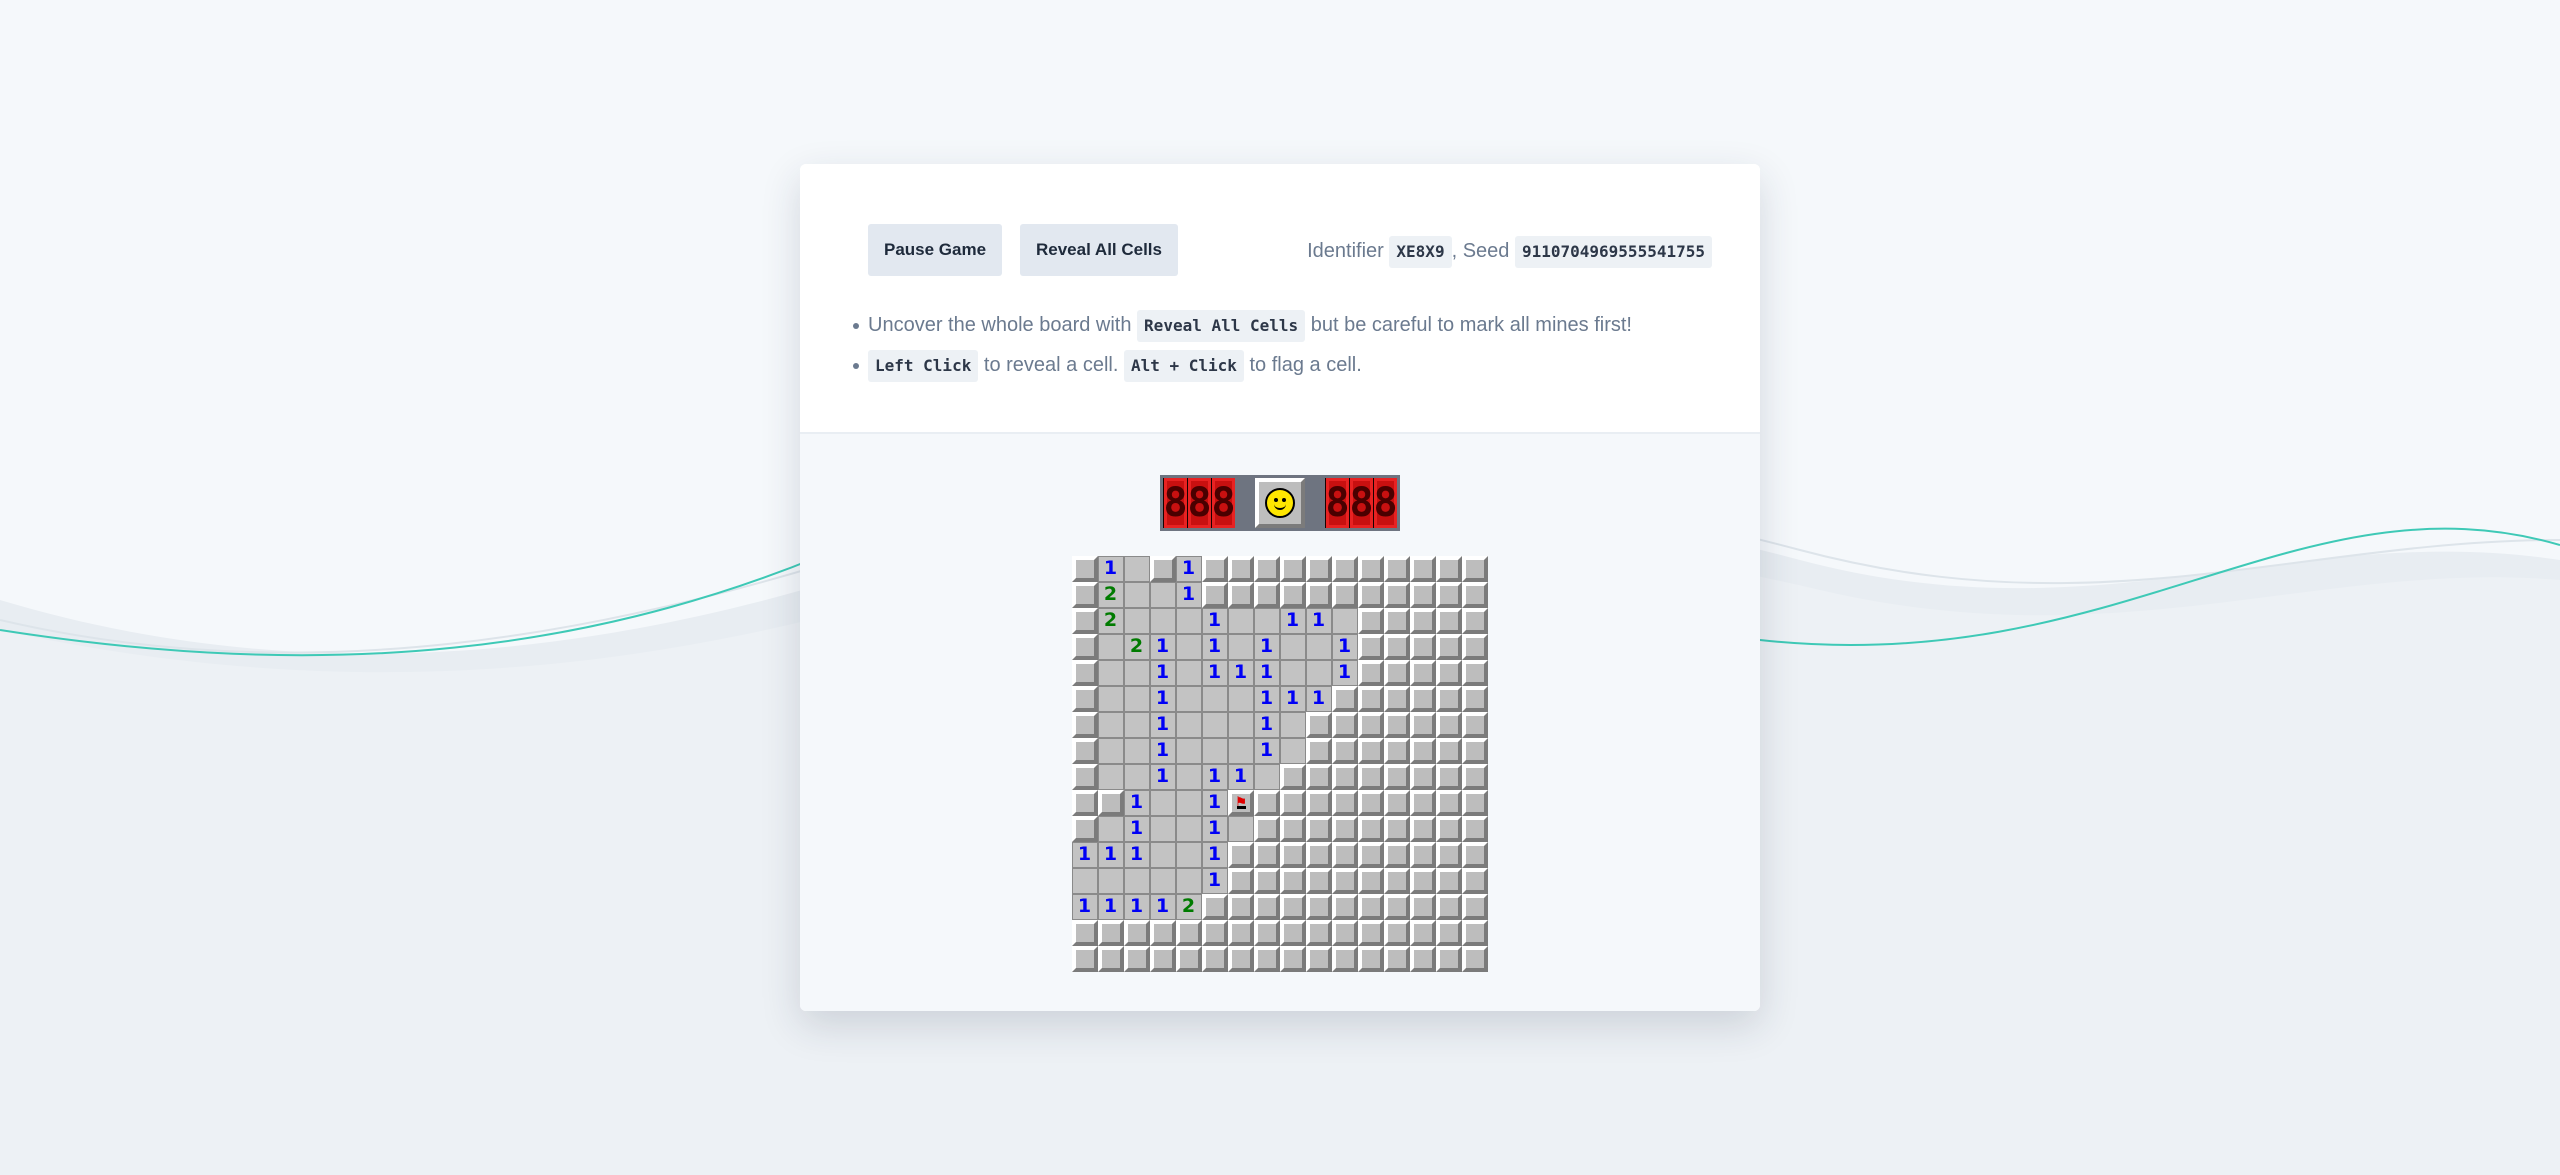 The image size is (2560, 1175). What do you see at coordinates (1099, 250) in the screenshot?
I see `reveal-all-cells-button: Reveal All Cells` at bounding box center [1099, 250].